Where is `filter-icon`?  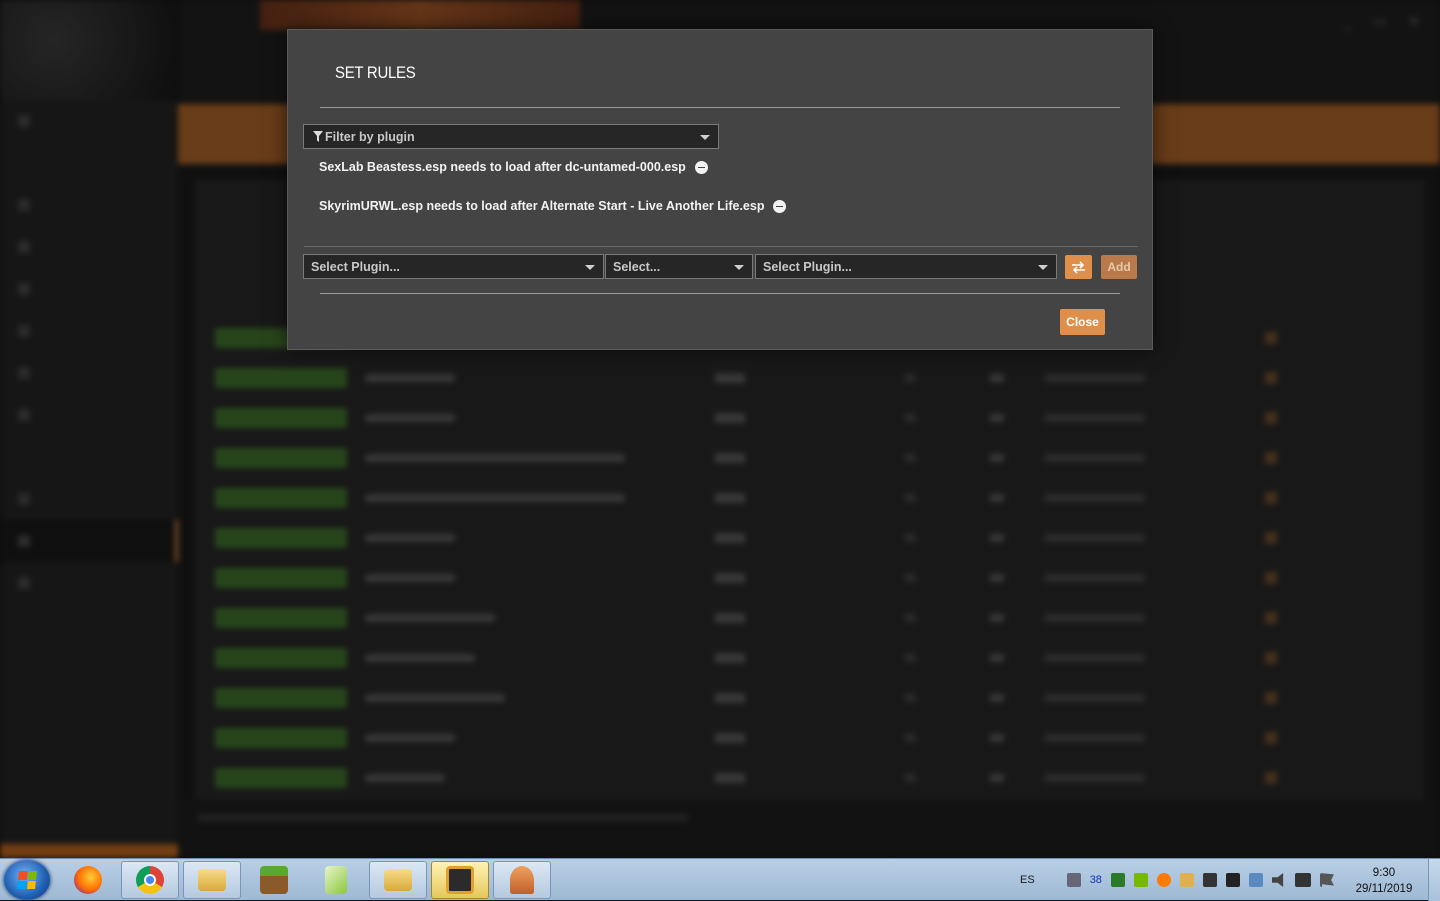 filter-icon is located at coordinates (318, 136).